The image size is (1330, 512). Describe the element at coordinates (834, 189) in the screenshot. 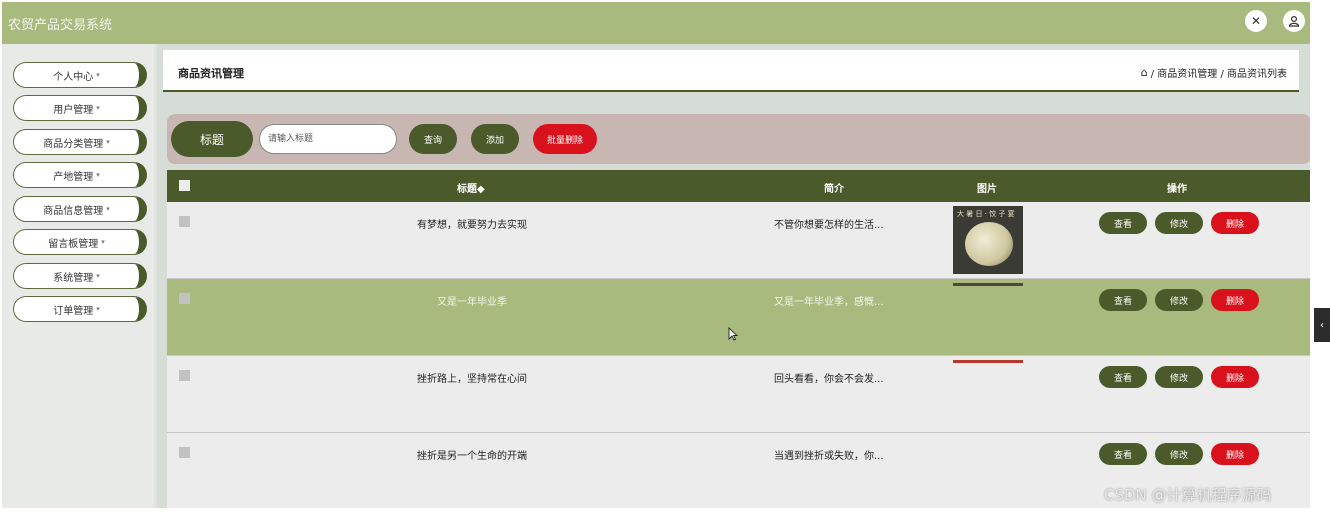

I see `column-header-intro: 简介` at that location.